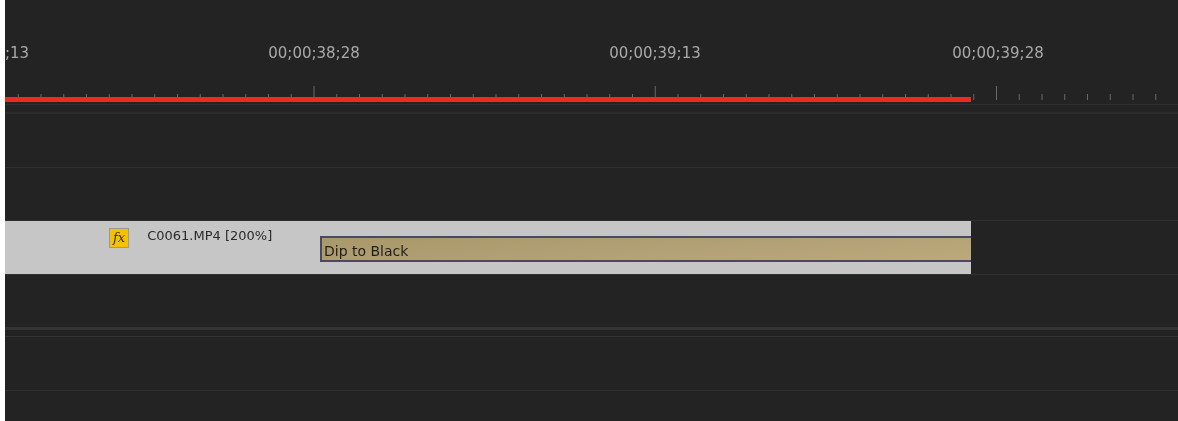  Describe the element at coordinates (366, 251) in the screenshot. I see `transition-name: Dip to Black` at that location.